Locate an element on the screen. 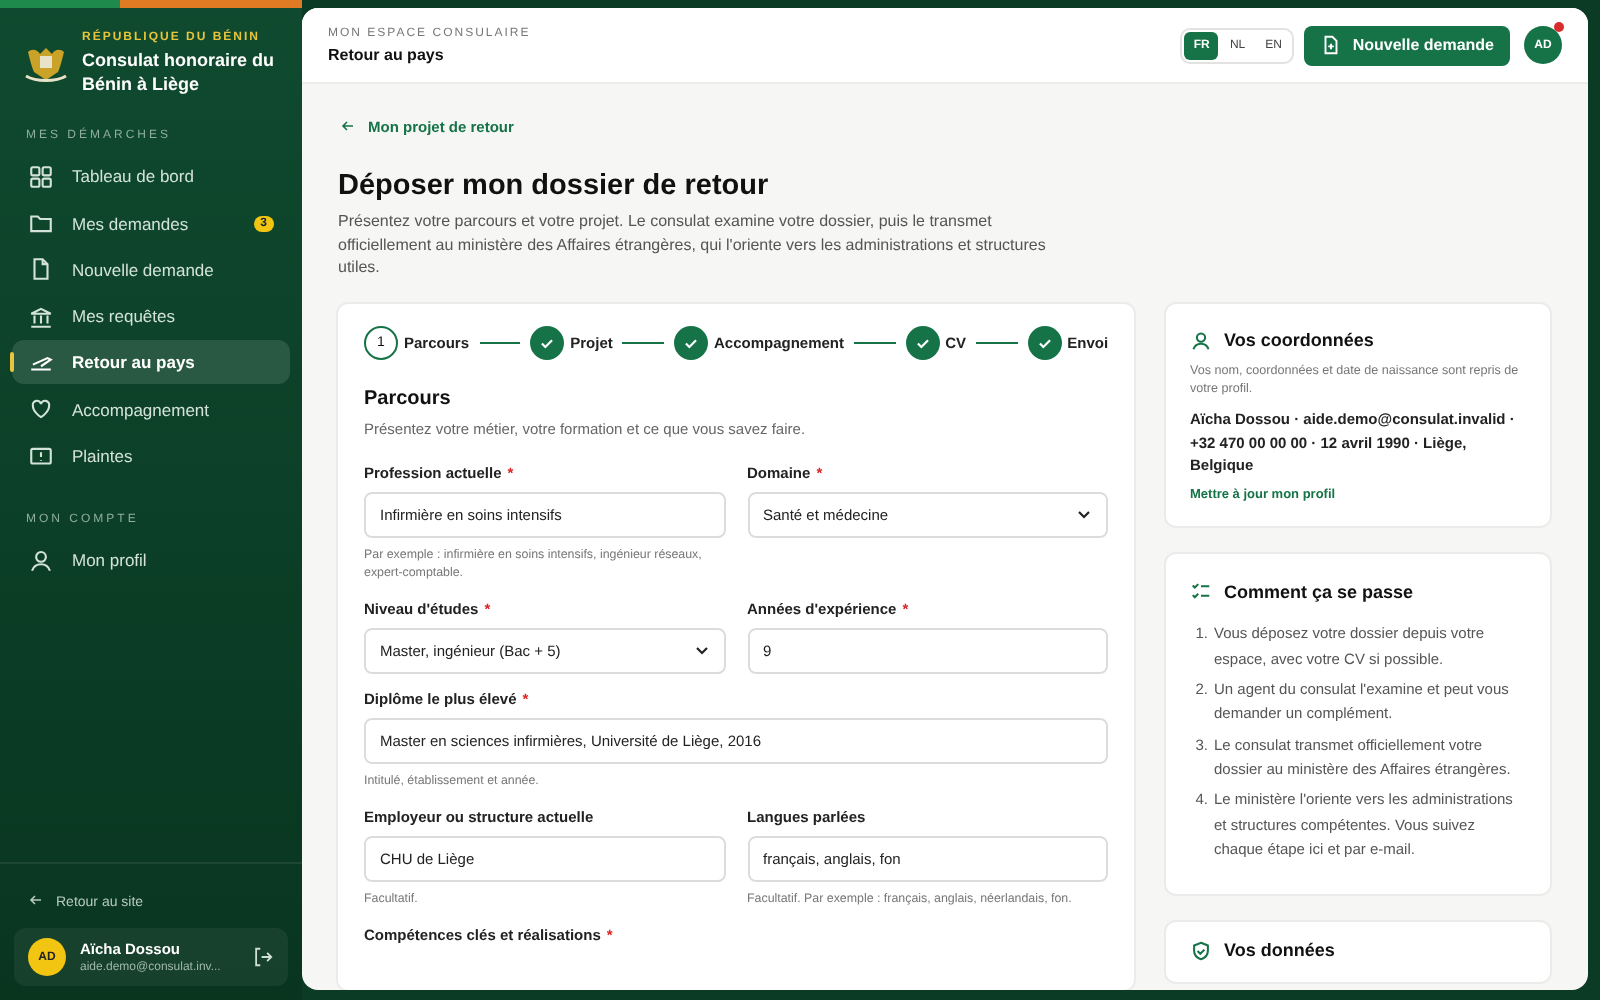  nav-item: Tableau de bord is located at coordinates (151, 176).